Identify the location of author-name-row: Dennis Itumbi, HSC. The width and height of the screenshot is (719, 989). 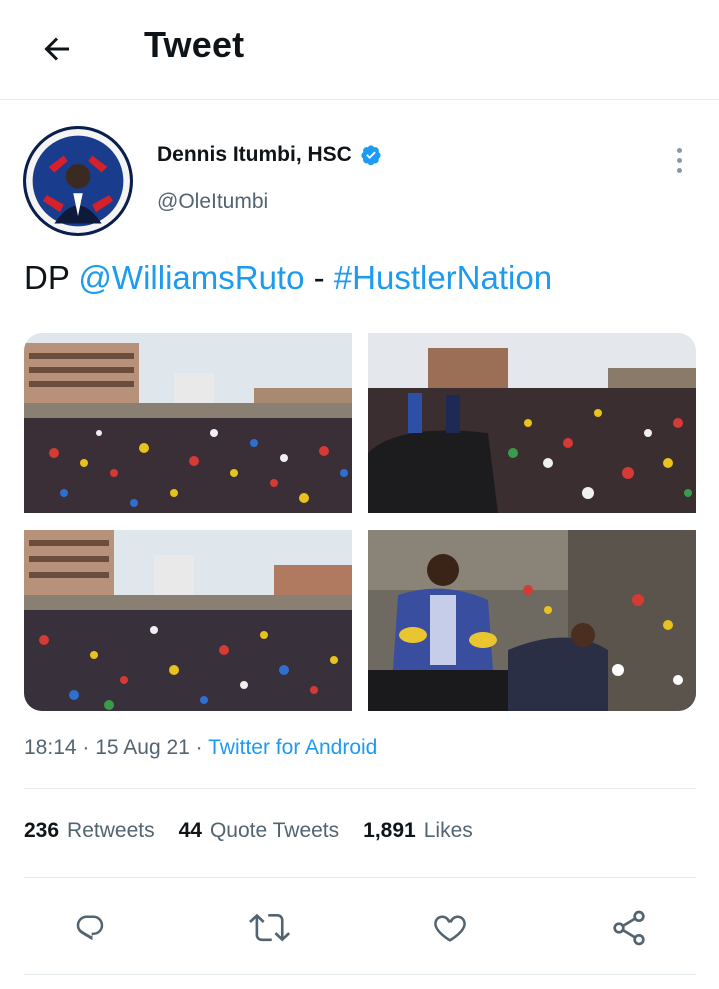
(269, 155).